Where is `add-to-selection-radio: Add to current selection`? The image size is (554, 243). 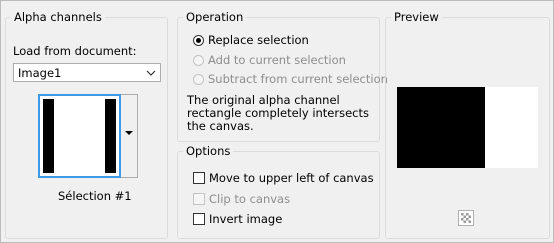
add-to-selection-radio: Add to current selection is located at coordinates (269, 60).